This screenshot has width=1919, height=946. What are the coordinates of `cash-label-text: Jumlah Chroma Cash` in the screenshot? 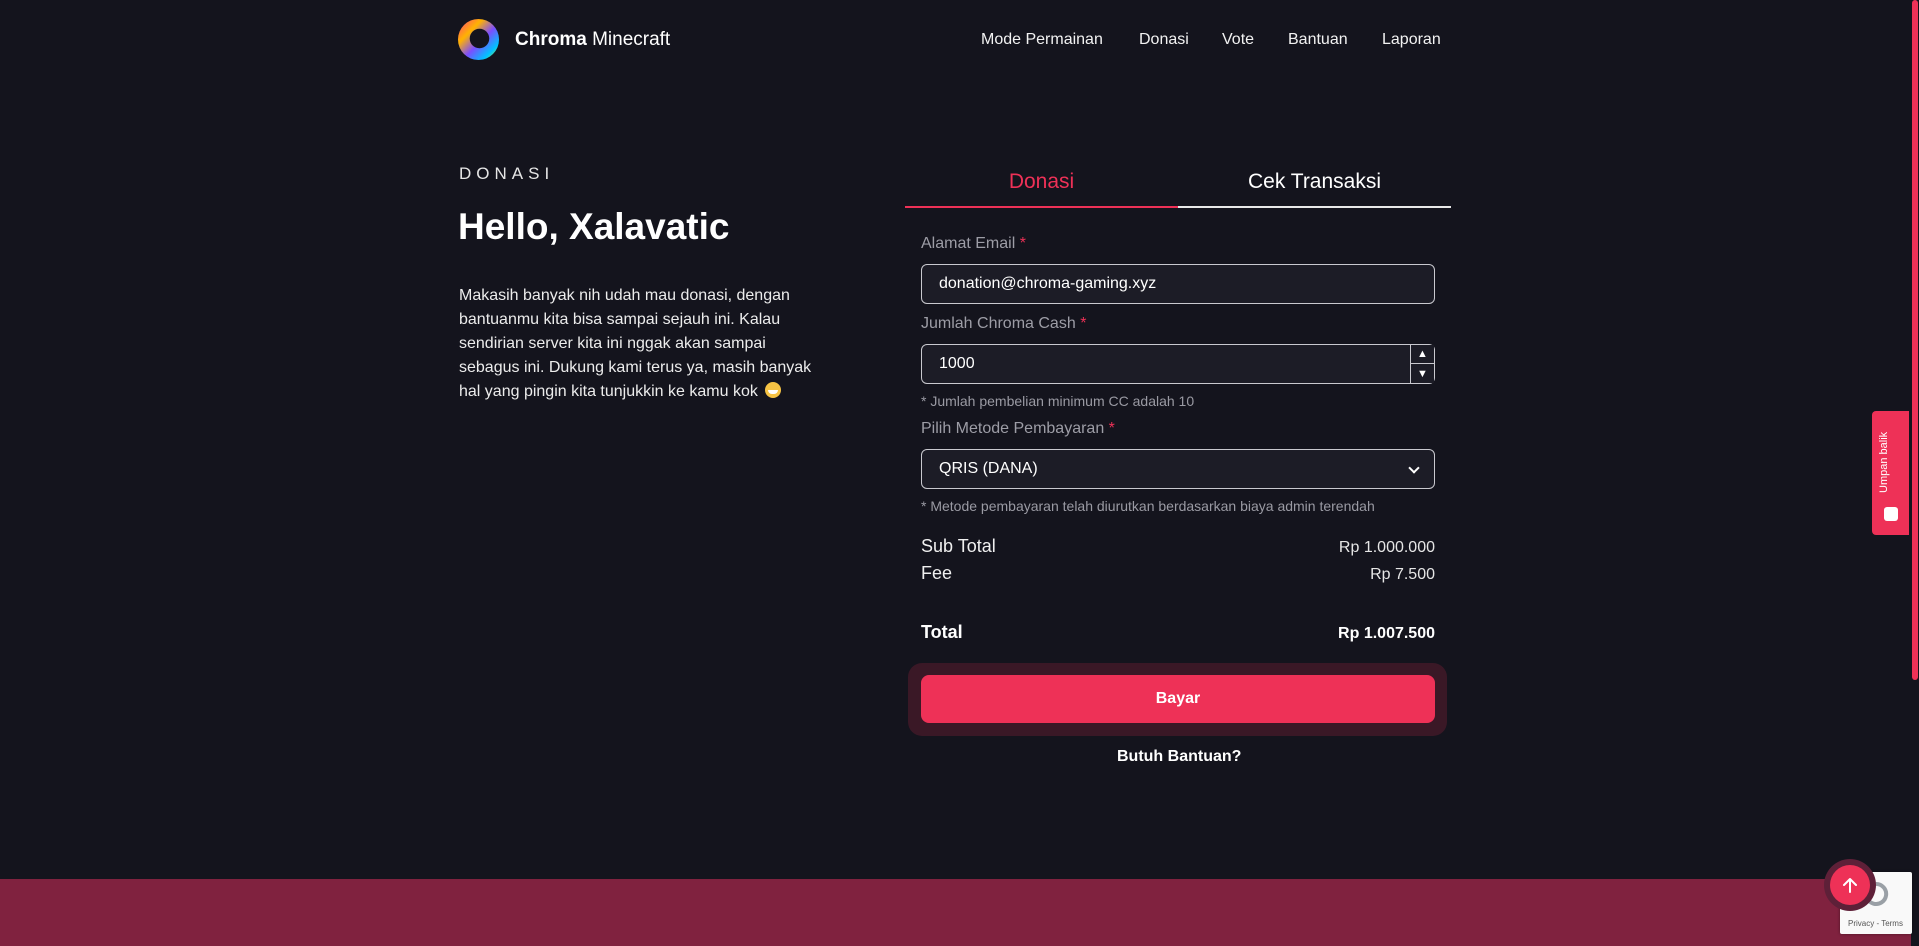 It's located at (998, 323).